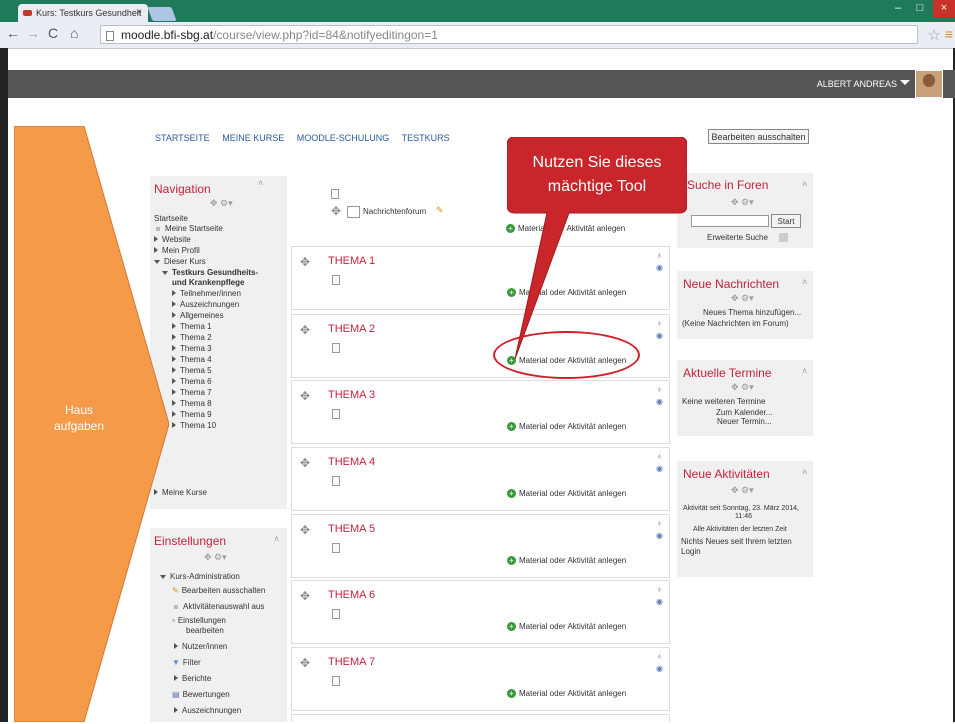 Image resolution: width=955 pixels, height=724 pixels. Describe the element at coordinates (740, 529) in the screenshot. I see `all-activities-link: Alle Aktivitäten der letzten Zeit` at that location.